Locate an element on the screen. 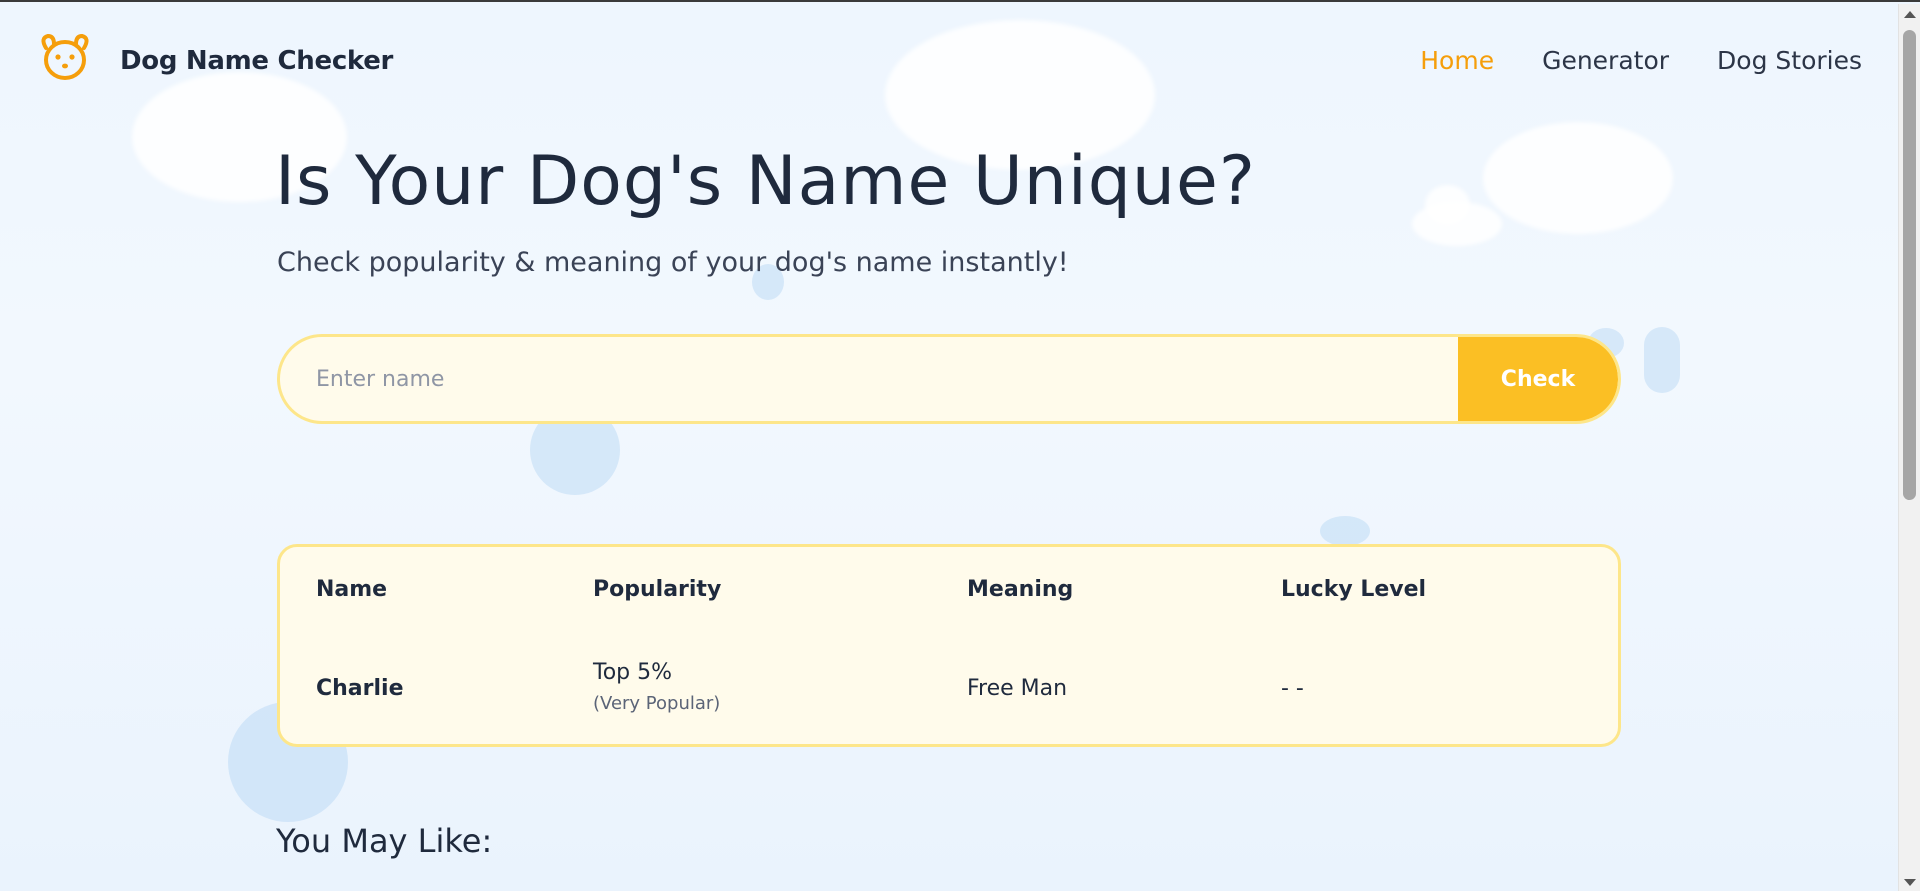  hero-title: Is Your Dog's Name Unique? is located at coordinates (765, 181).